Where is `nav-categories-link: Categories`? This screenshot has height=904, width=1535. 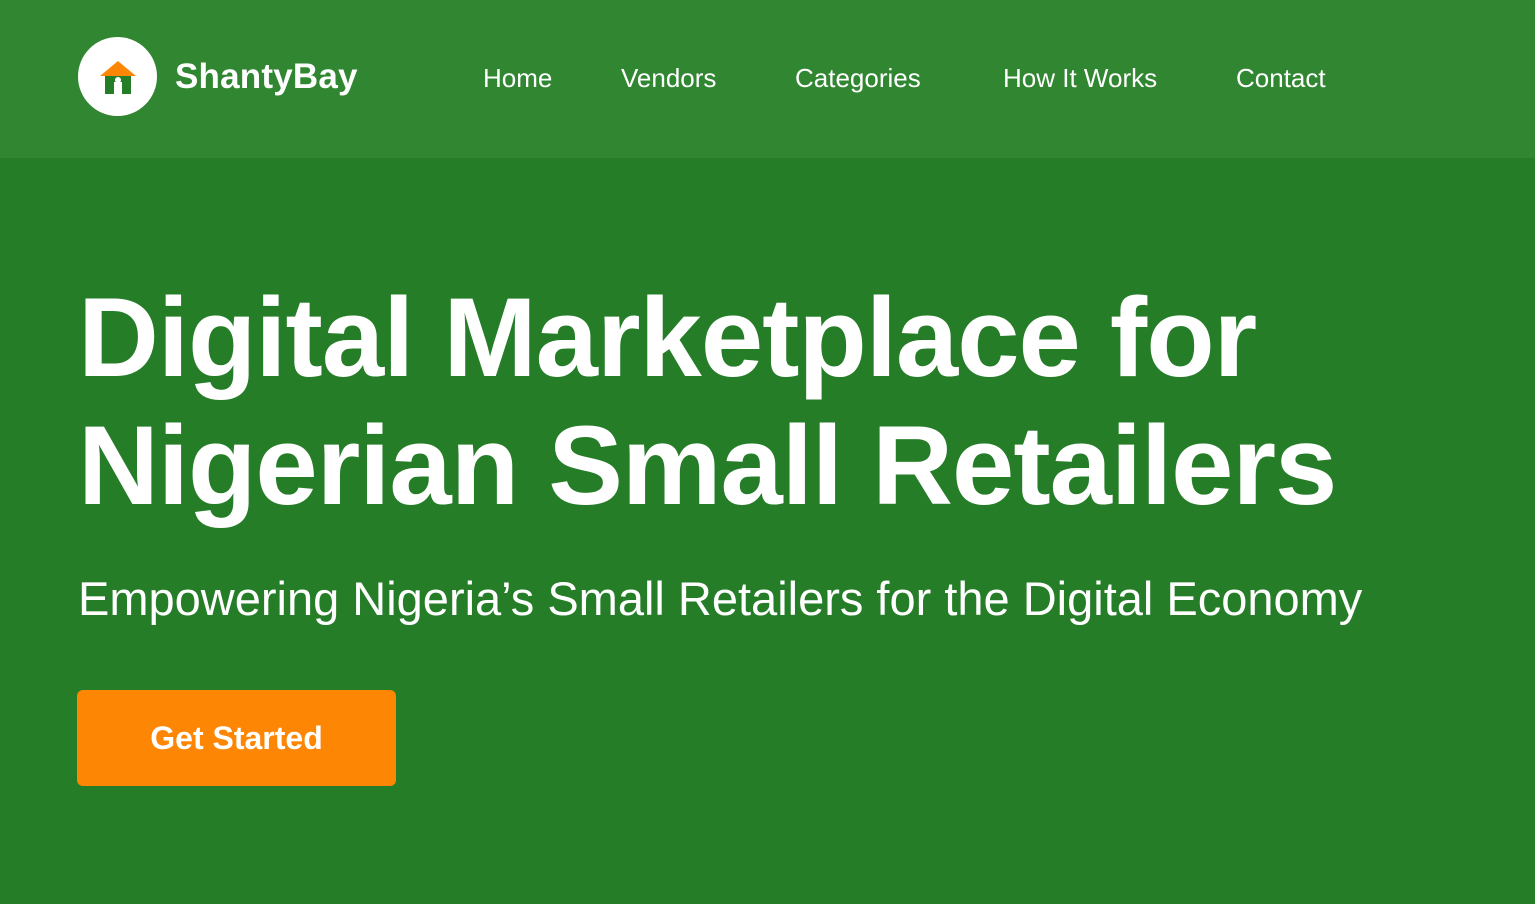
nav-categories-link: Categories is located at coordinates (858, 78).